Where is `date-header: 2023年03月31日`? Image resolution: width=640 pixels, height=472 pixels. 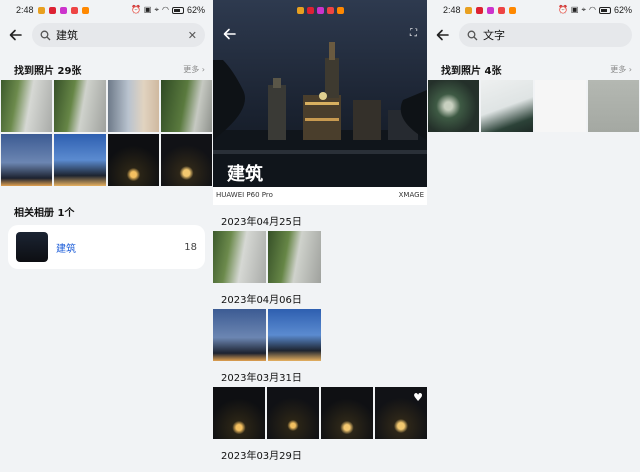
date-header: 2023年03月31日 is located at coordinates (261, 378).